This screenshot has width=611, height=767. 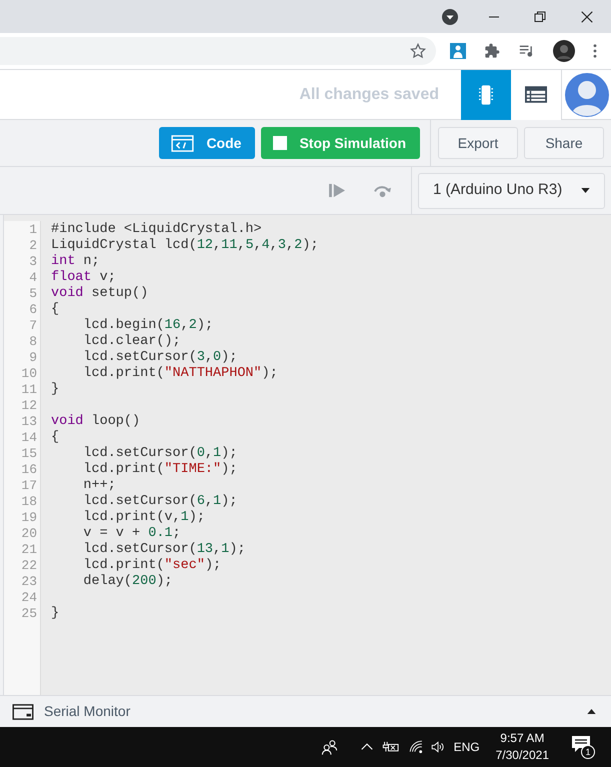 What do you see at coordinates (588, 752) in the screenshot?
I see `notification-badge: 1` at bounding box center [588, 752].